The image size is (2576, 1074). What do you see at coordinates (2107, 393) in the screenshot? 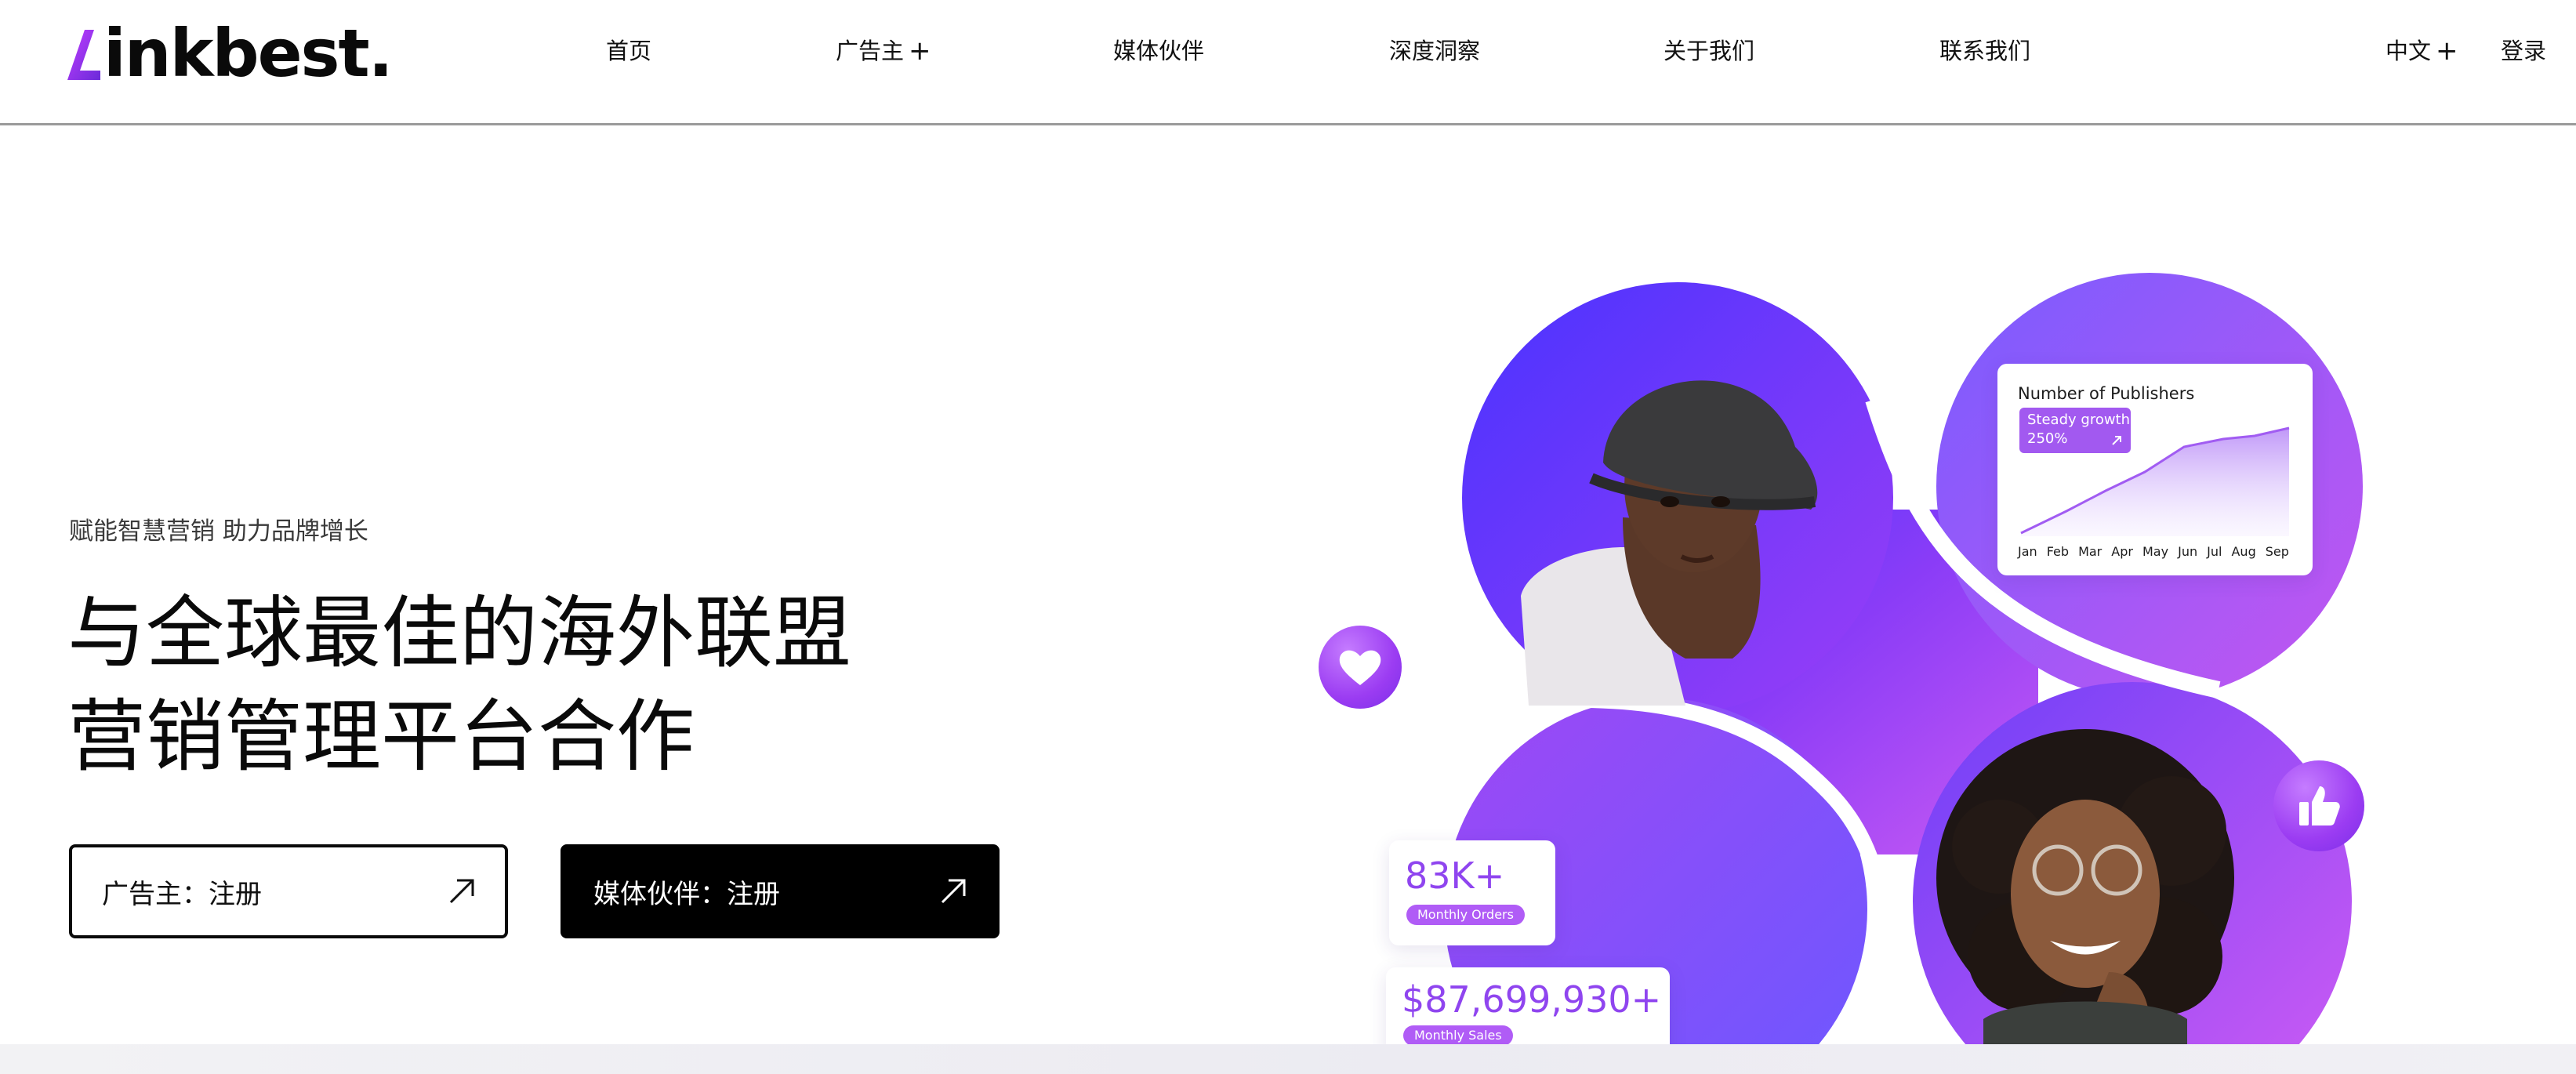
I see `publishers-card-title: Number of Publishers` at bounding box center [2107, 393].